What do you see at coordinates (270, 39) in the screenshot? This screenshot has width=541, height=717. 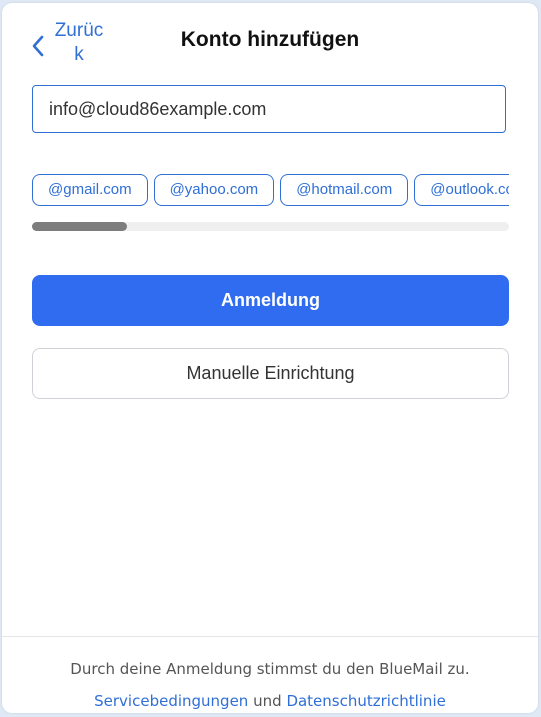 I see `page-title: Konto hinzufügen` at bounding box center [270, 39].